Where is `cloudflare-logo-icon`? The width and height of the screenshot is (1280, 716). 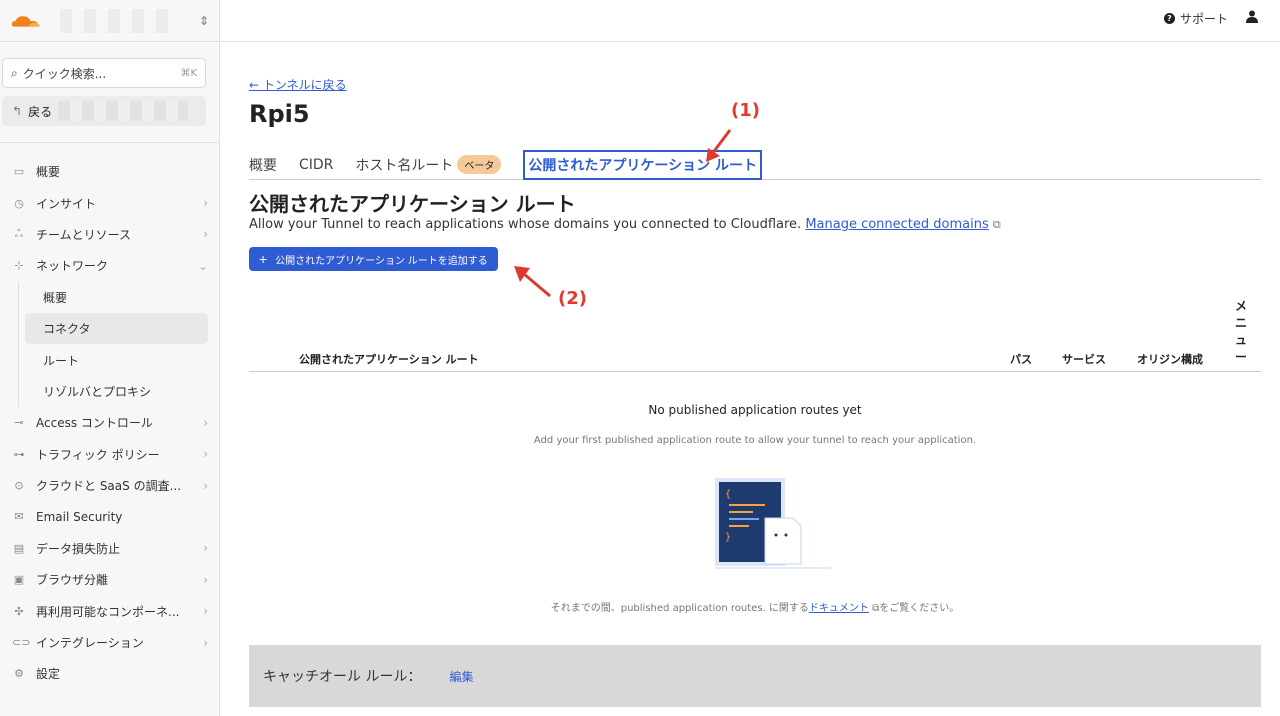 cloudflare-logo-icon is located at coordinates (26, 21).